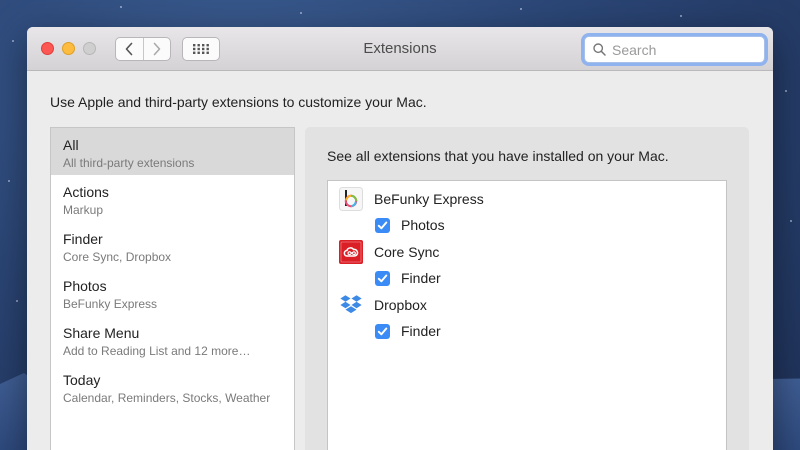 Image resolution: width=800 pixels, height=450 pixels. I want to click on sidebar-item-label: Finder, so click(83, 239).